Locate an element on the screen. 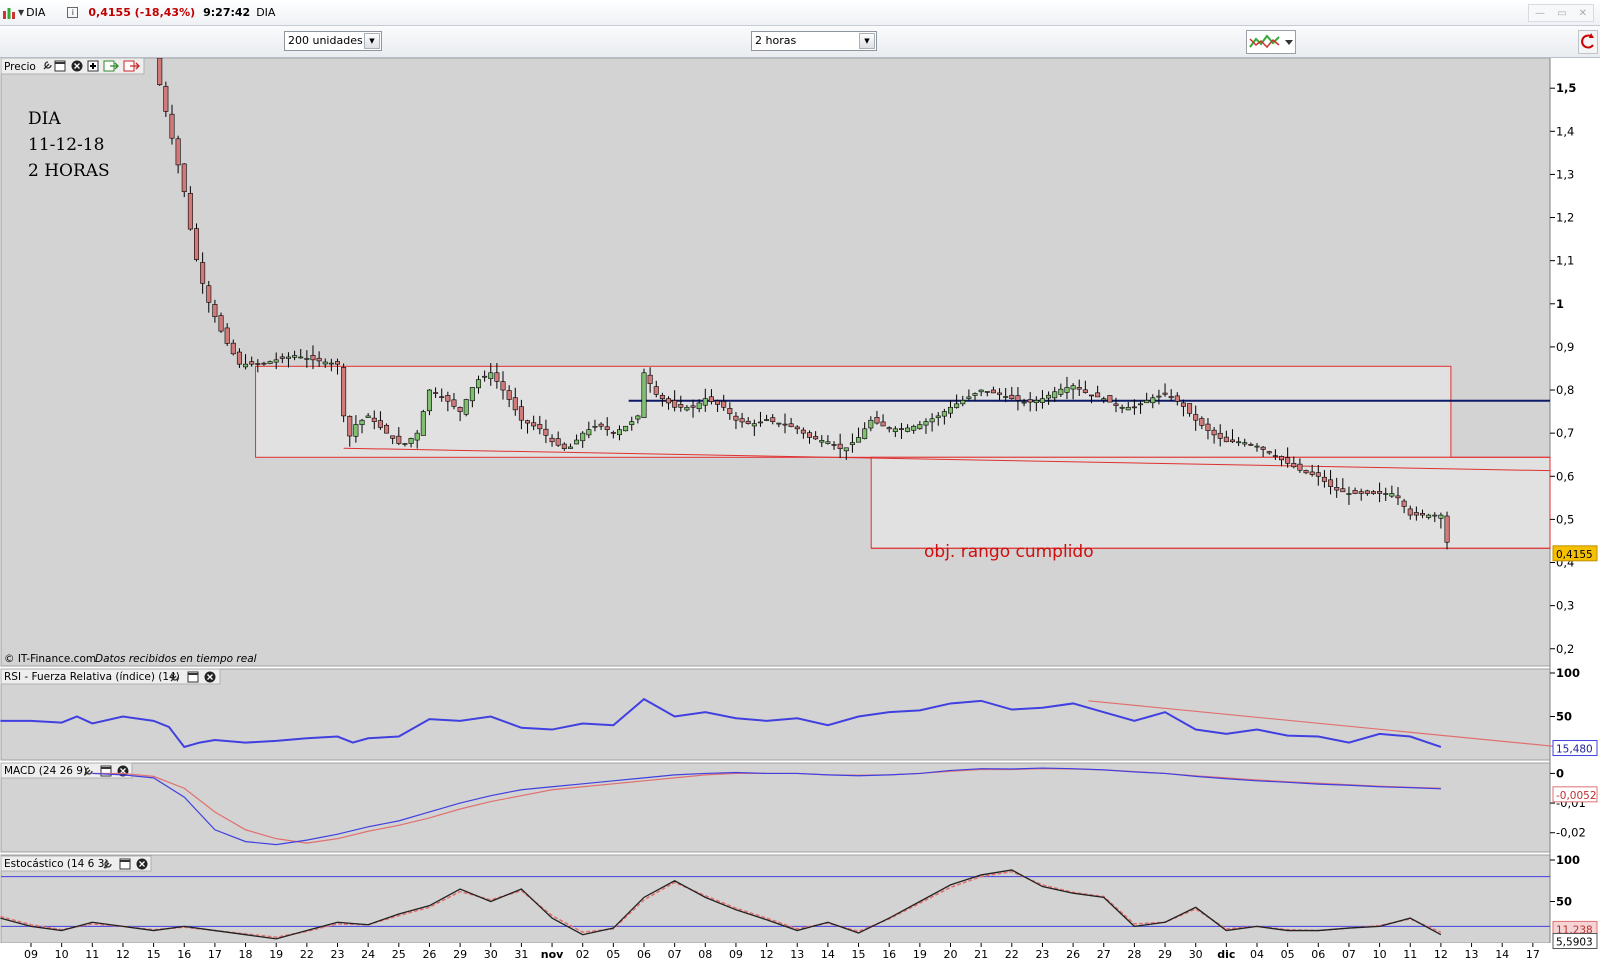 The height and width of the screenshot is (961, 1600). macd-last-tag: -0,0052 is located at coordinates (1575, 794).